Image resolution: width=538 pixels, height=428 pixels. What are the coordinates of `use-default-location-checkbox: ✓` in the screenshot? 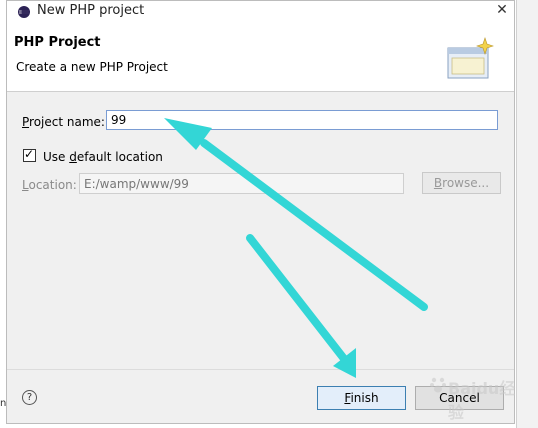 It's located at (29, 154).